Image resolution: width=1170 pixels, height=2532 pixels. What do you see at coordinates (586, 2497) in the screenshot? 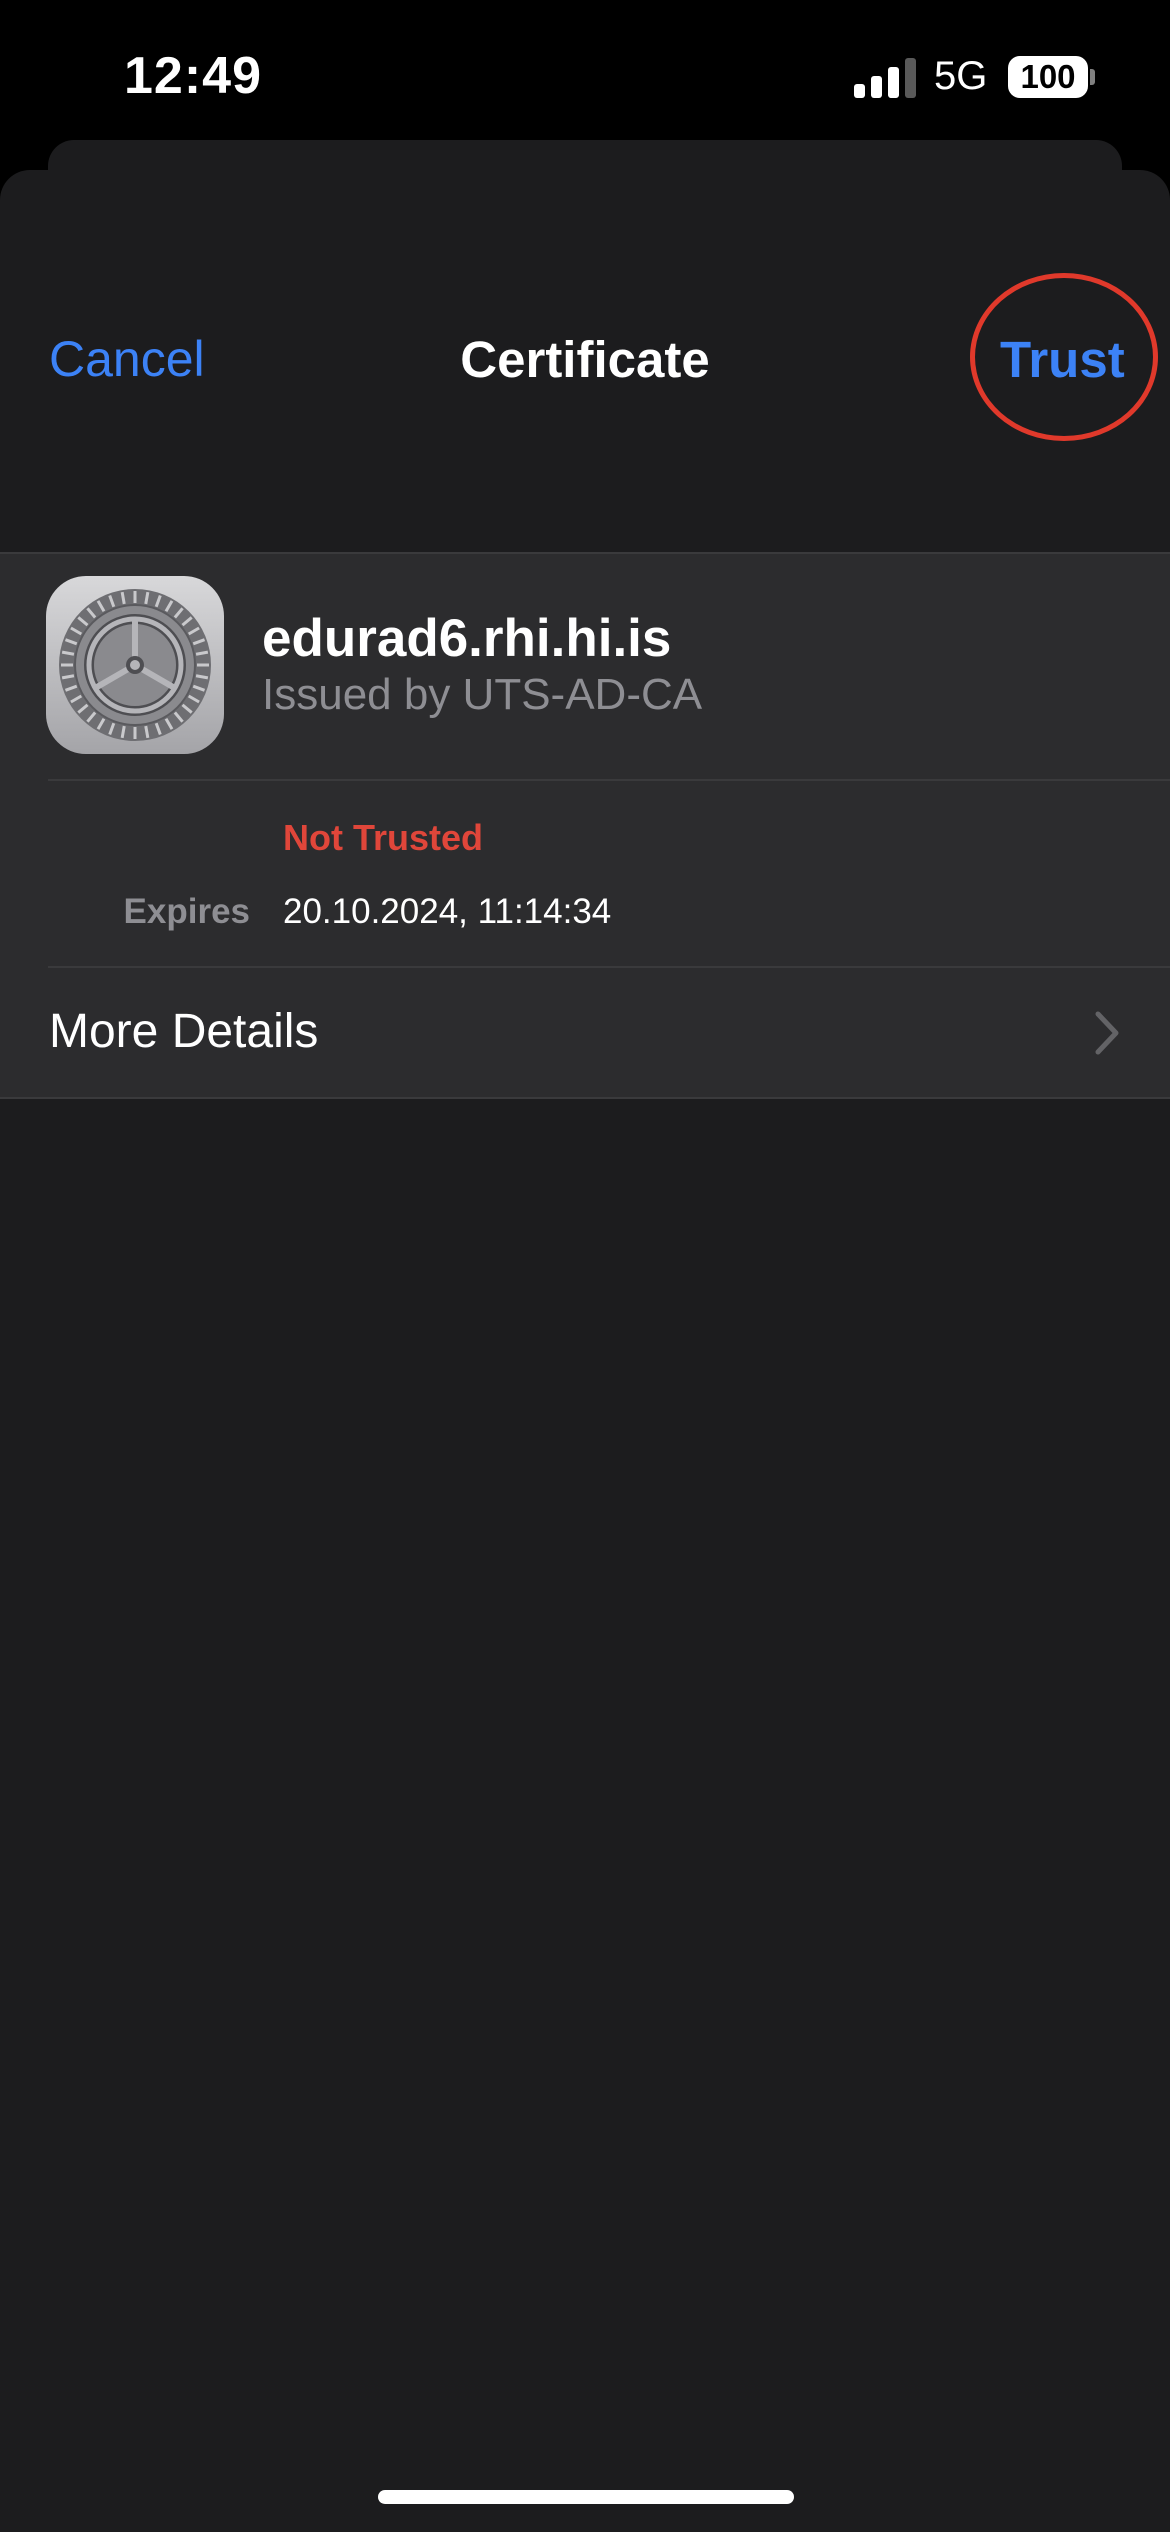
I see `home-indicator` at bounding box center [586, 2497].